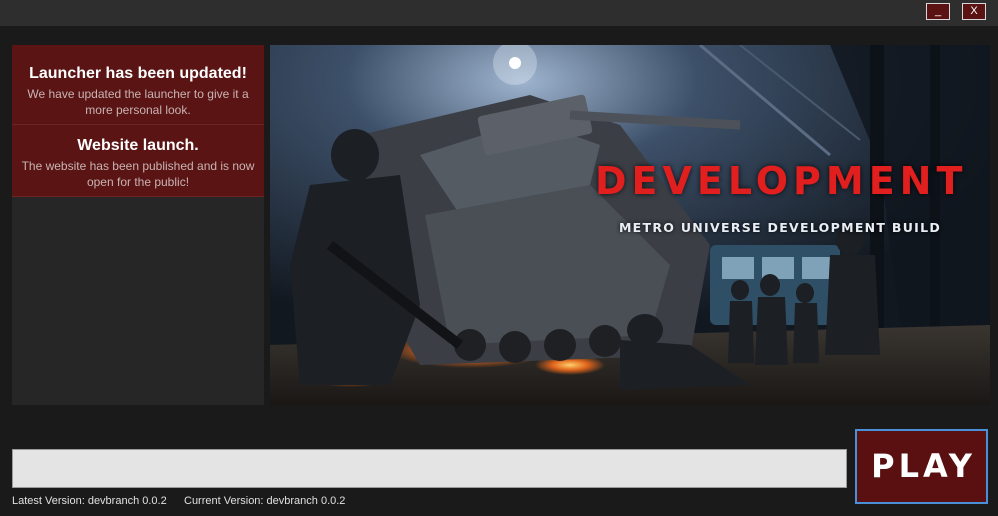 The width and height of the screenshot is (998, 516). Describe the element at coordinates (89, 501) in the screenshot. I see `latest-version-label: Latest Version: devbranch 0.0.2` at that location.